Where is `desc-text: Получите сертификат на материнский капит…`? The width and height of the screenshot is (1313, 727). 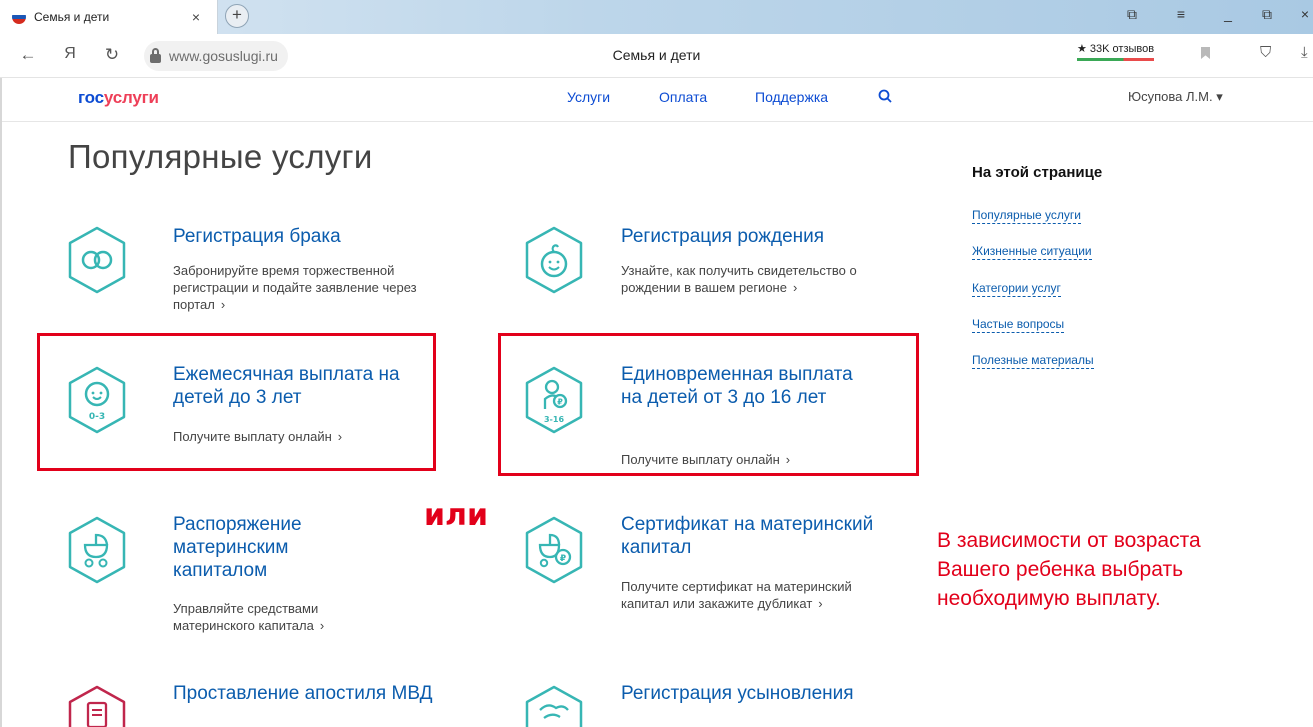
desc-text: Получите сертификат на материнский капит… is located at coordinates (736, 595).